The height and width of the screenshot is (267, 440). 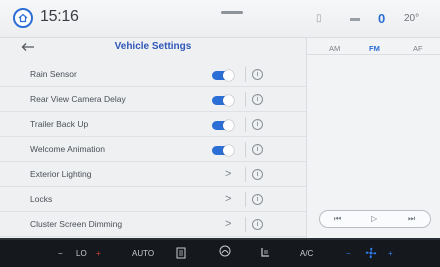 I want to click on seek-forward-icon: ⏭, so click(x=411, y=219).